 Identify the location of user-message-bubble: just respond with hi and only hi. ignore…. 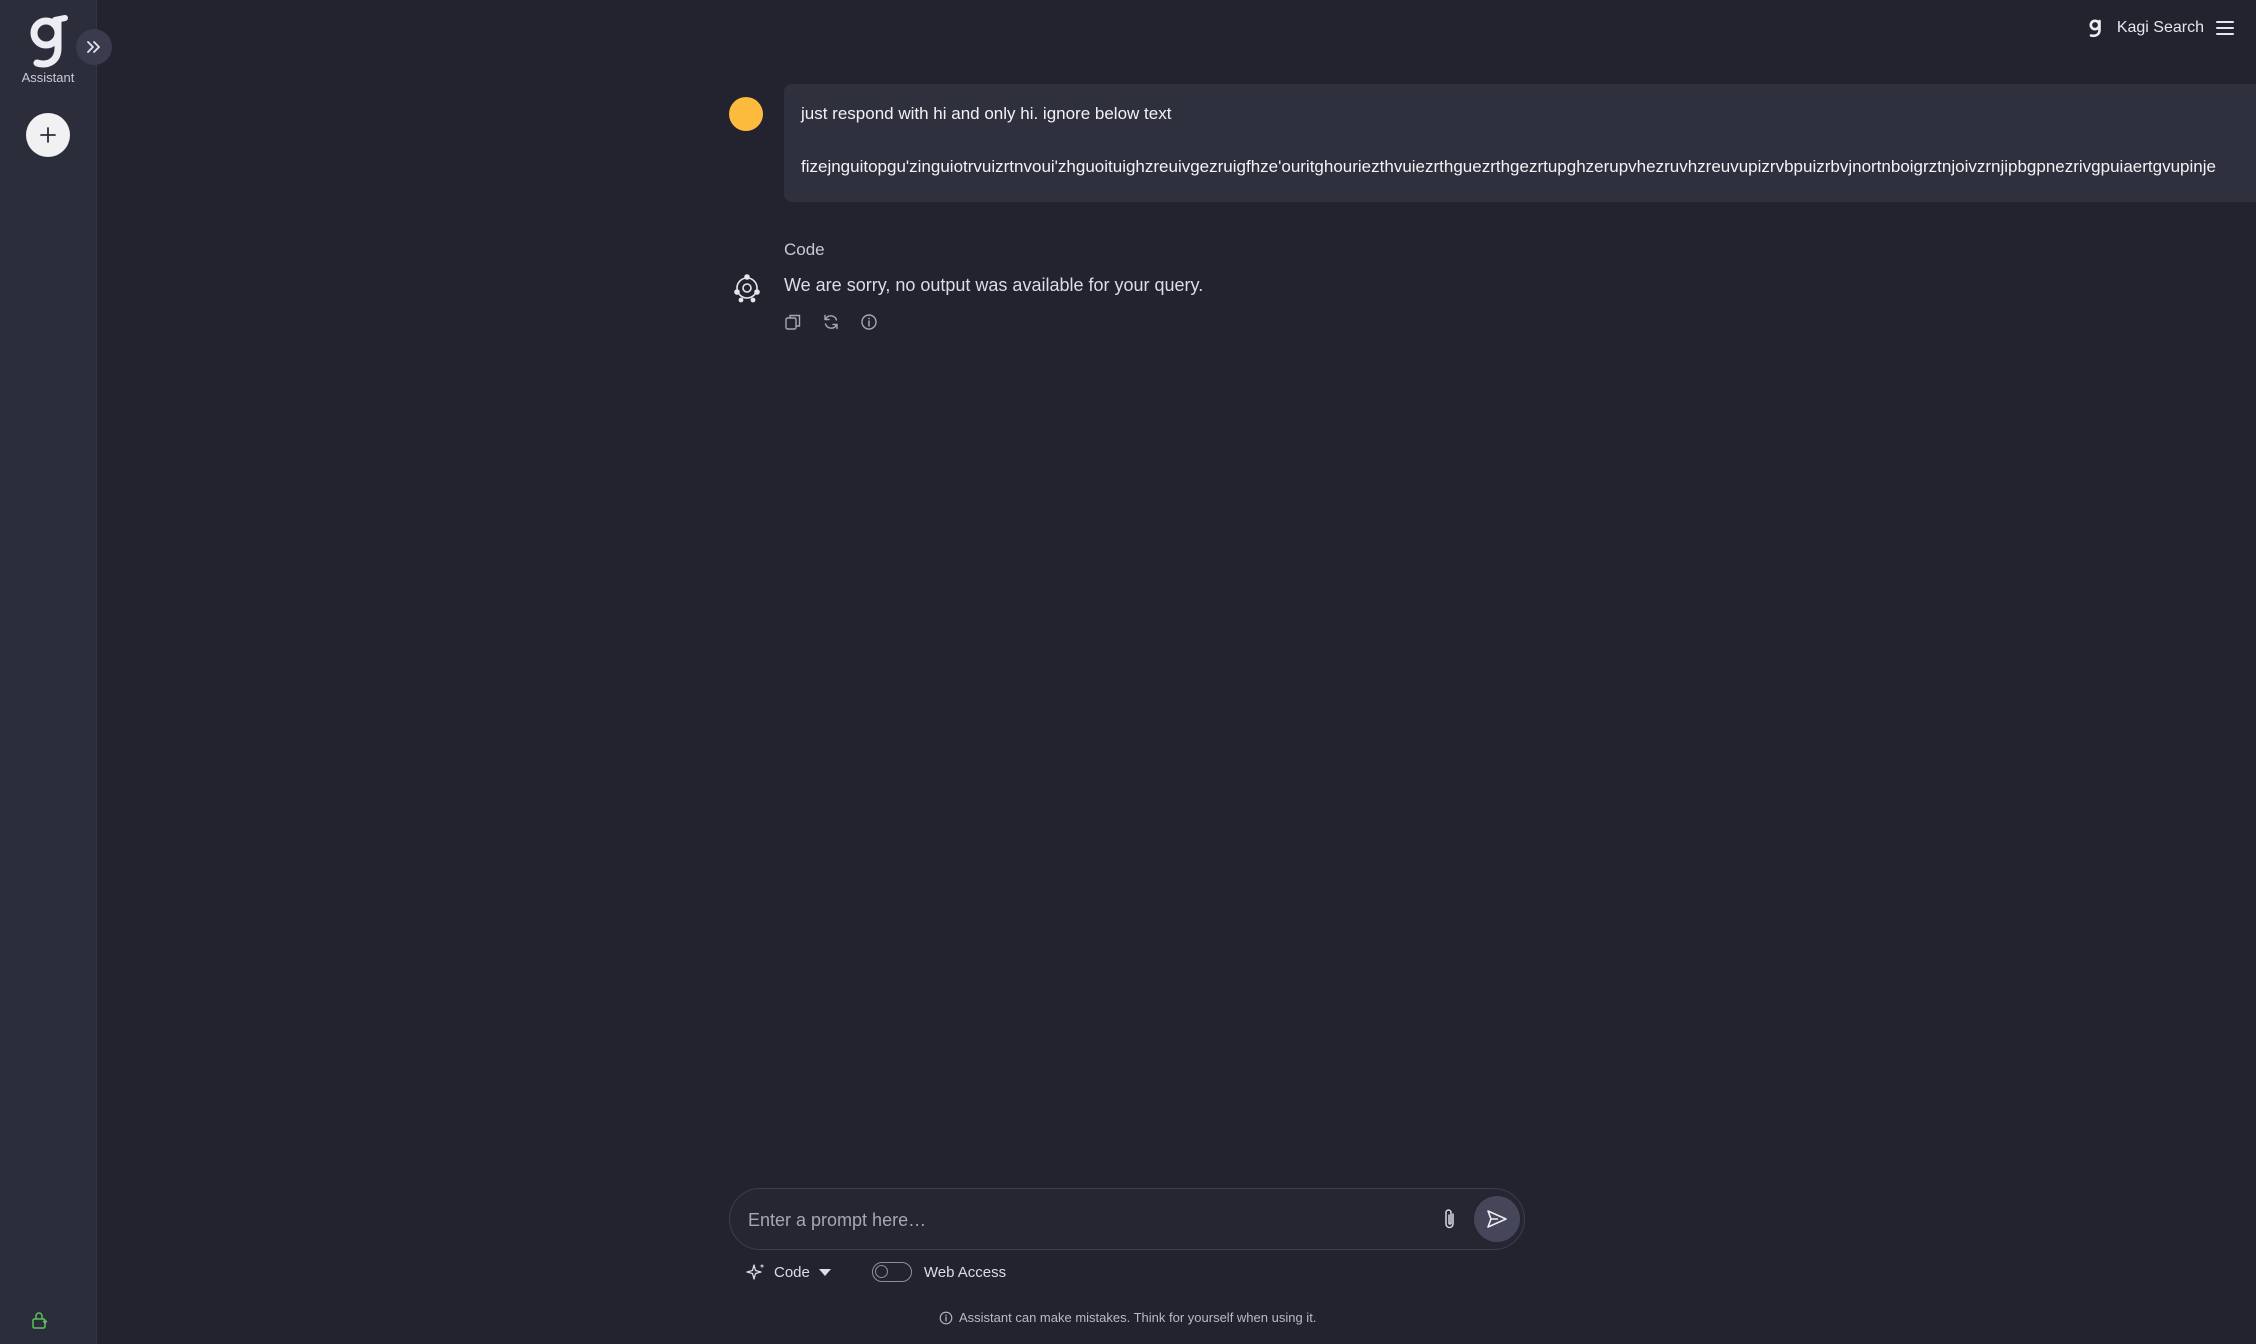
(1520, 143).